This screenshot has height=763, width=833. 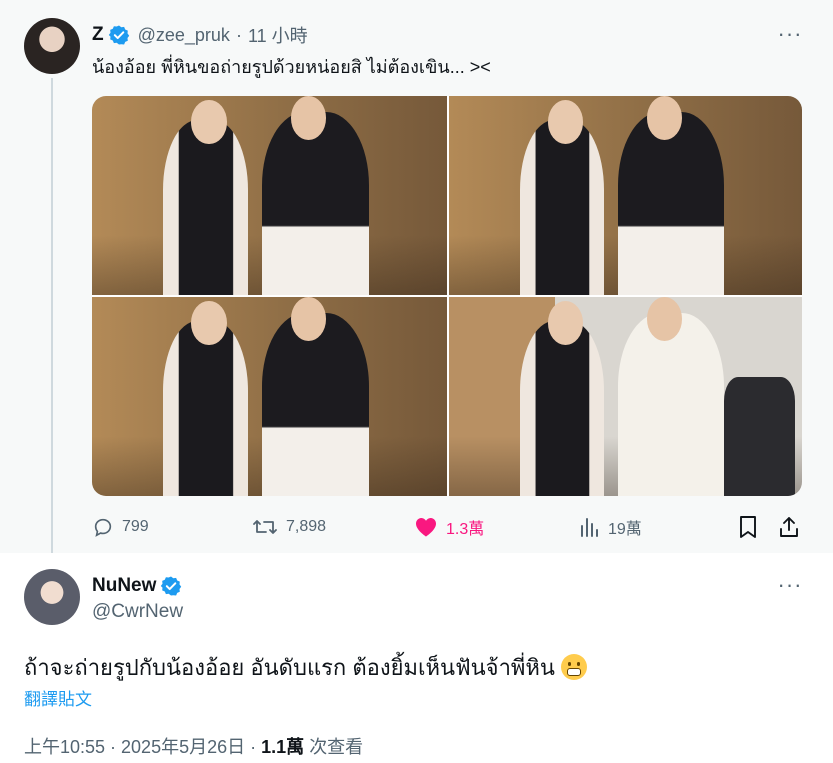 What do you see at coordinates (124, 586) in the screenshot?
I see `display-name: NuNew` at bounding box center [124, 586].